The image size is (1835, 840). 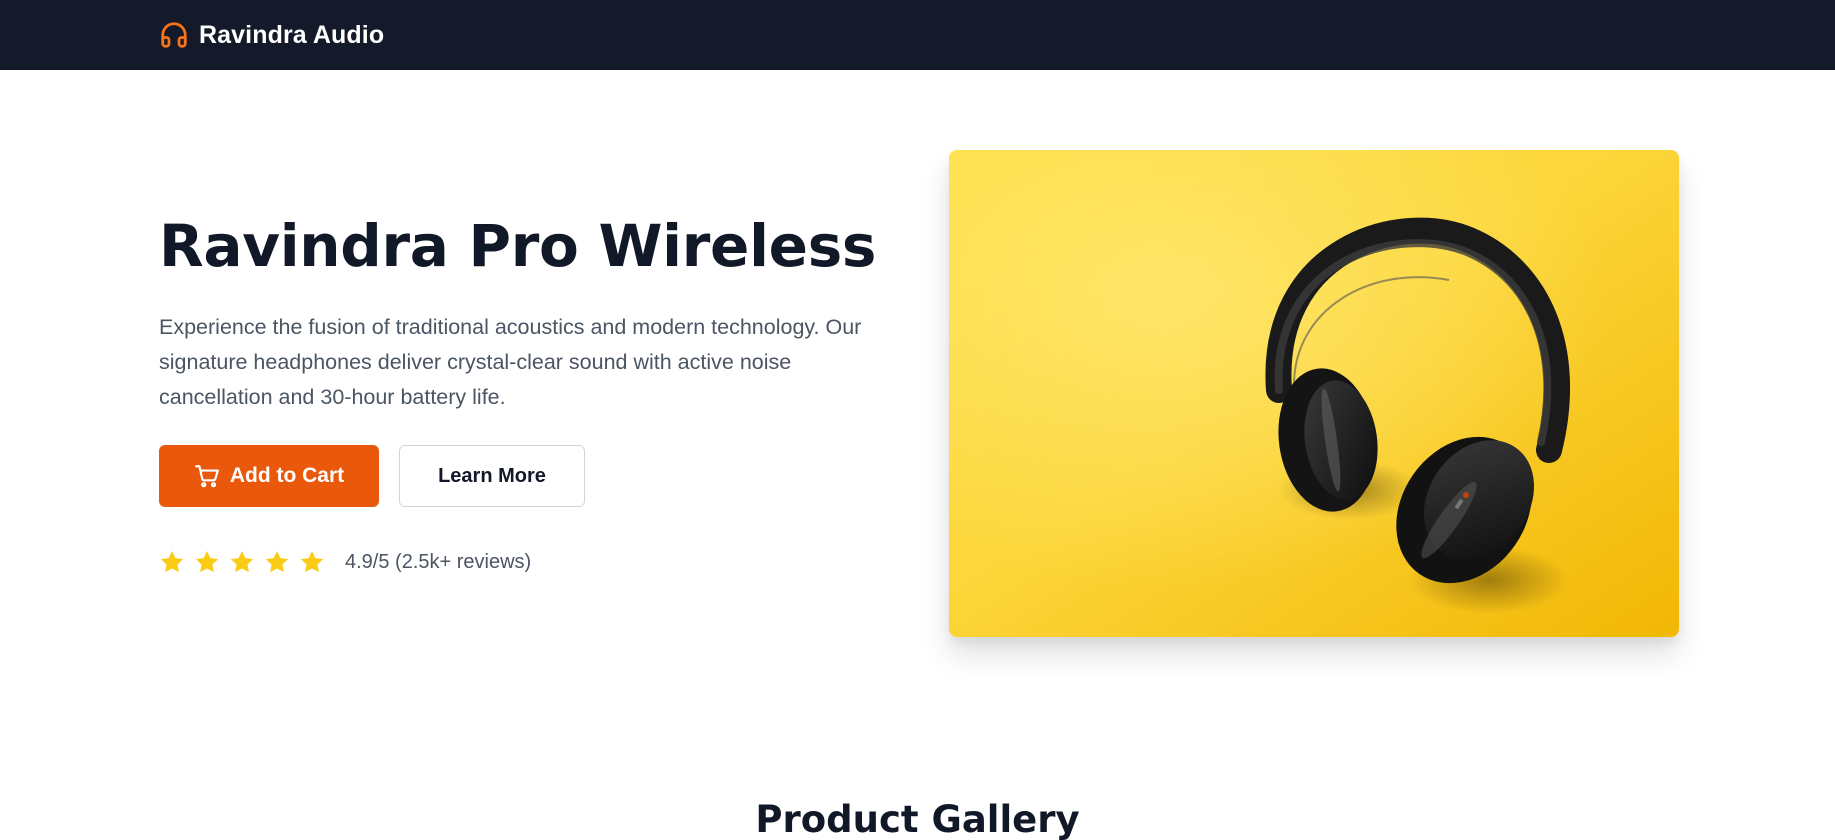 What do you see at coordinates (438, 561) in the screenshot?
I see `rating-text: 4.9/5 (2.5k+ reviews)` at bounding box center [438, 561].